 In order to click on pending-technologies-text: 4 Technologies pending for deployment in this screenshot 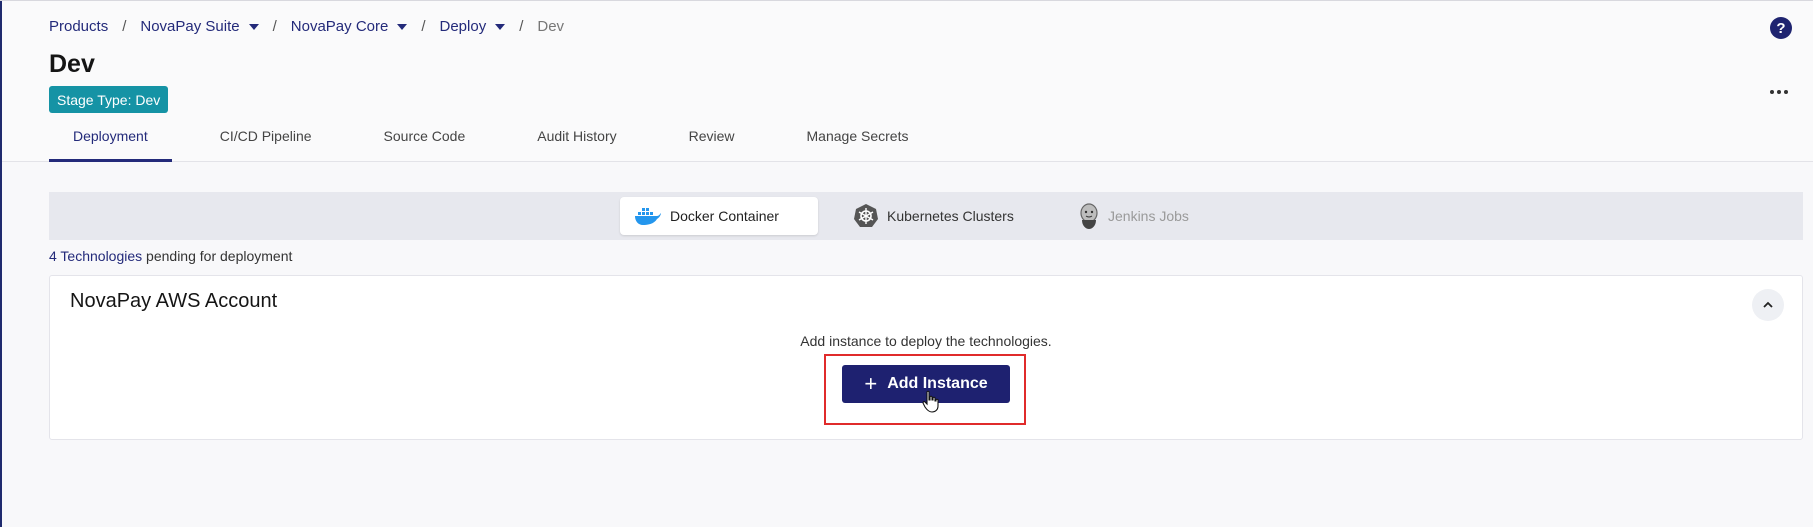, I will do `click(170, 256)`.